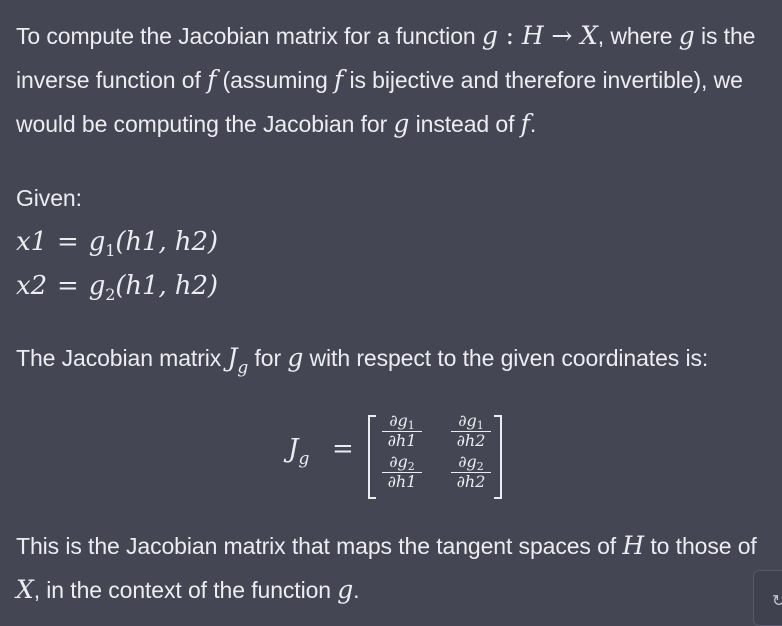  What do you see at coordinates (32, 242) in the screenshot?
I see `eq-lhs: x1` at bounding box center [32, 242].